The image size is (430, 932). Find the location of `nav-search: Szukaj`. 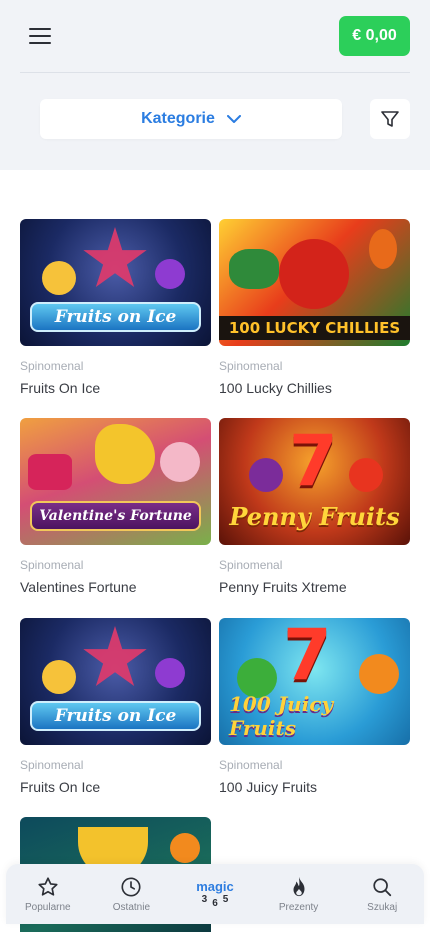

nav-search: Szukaj is located at coordinates (382, 894).